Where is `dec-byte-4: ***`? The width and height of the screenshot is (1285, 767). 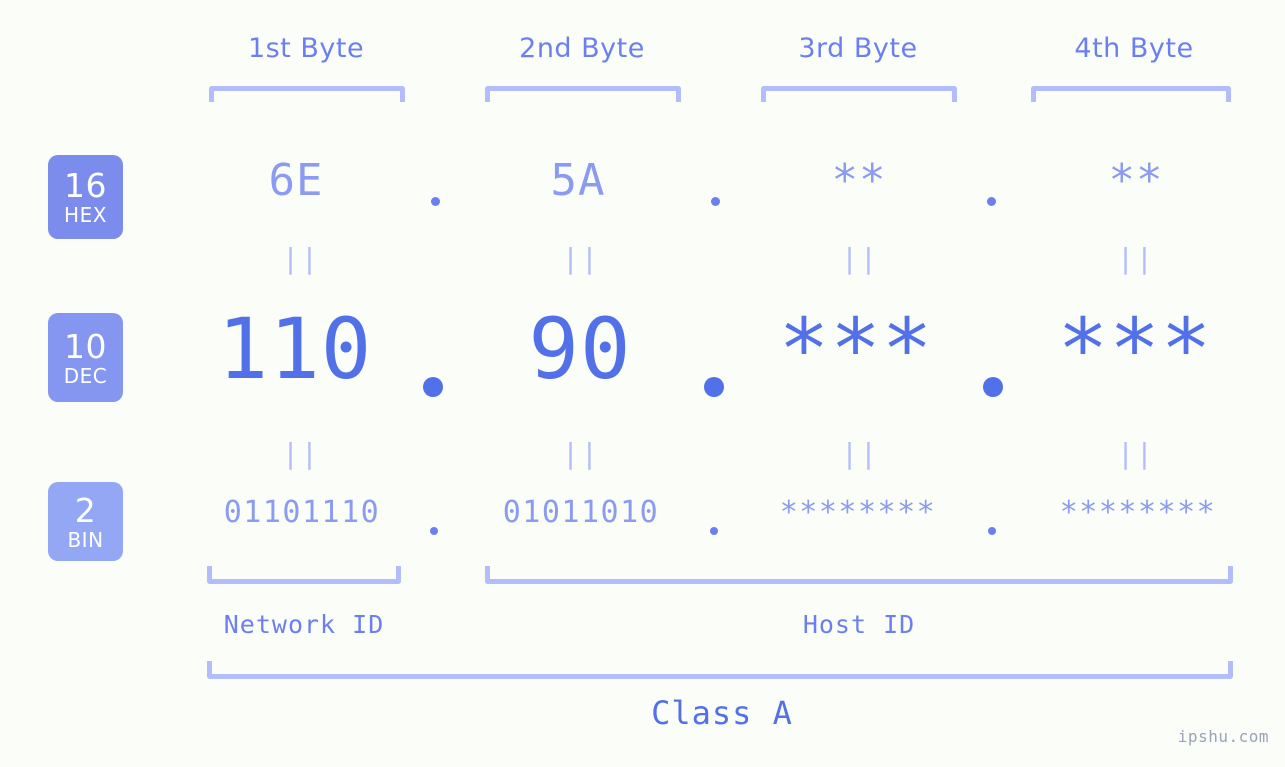
dec-byte-4: *** is located at coordinates (1135, 349).